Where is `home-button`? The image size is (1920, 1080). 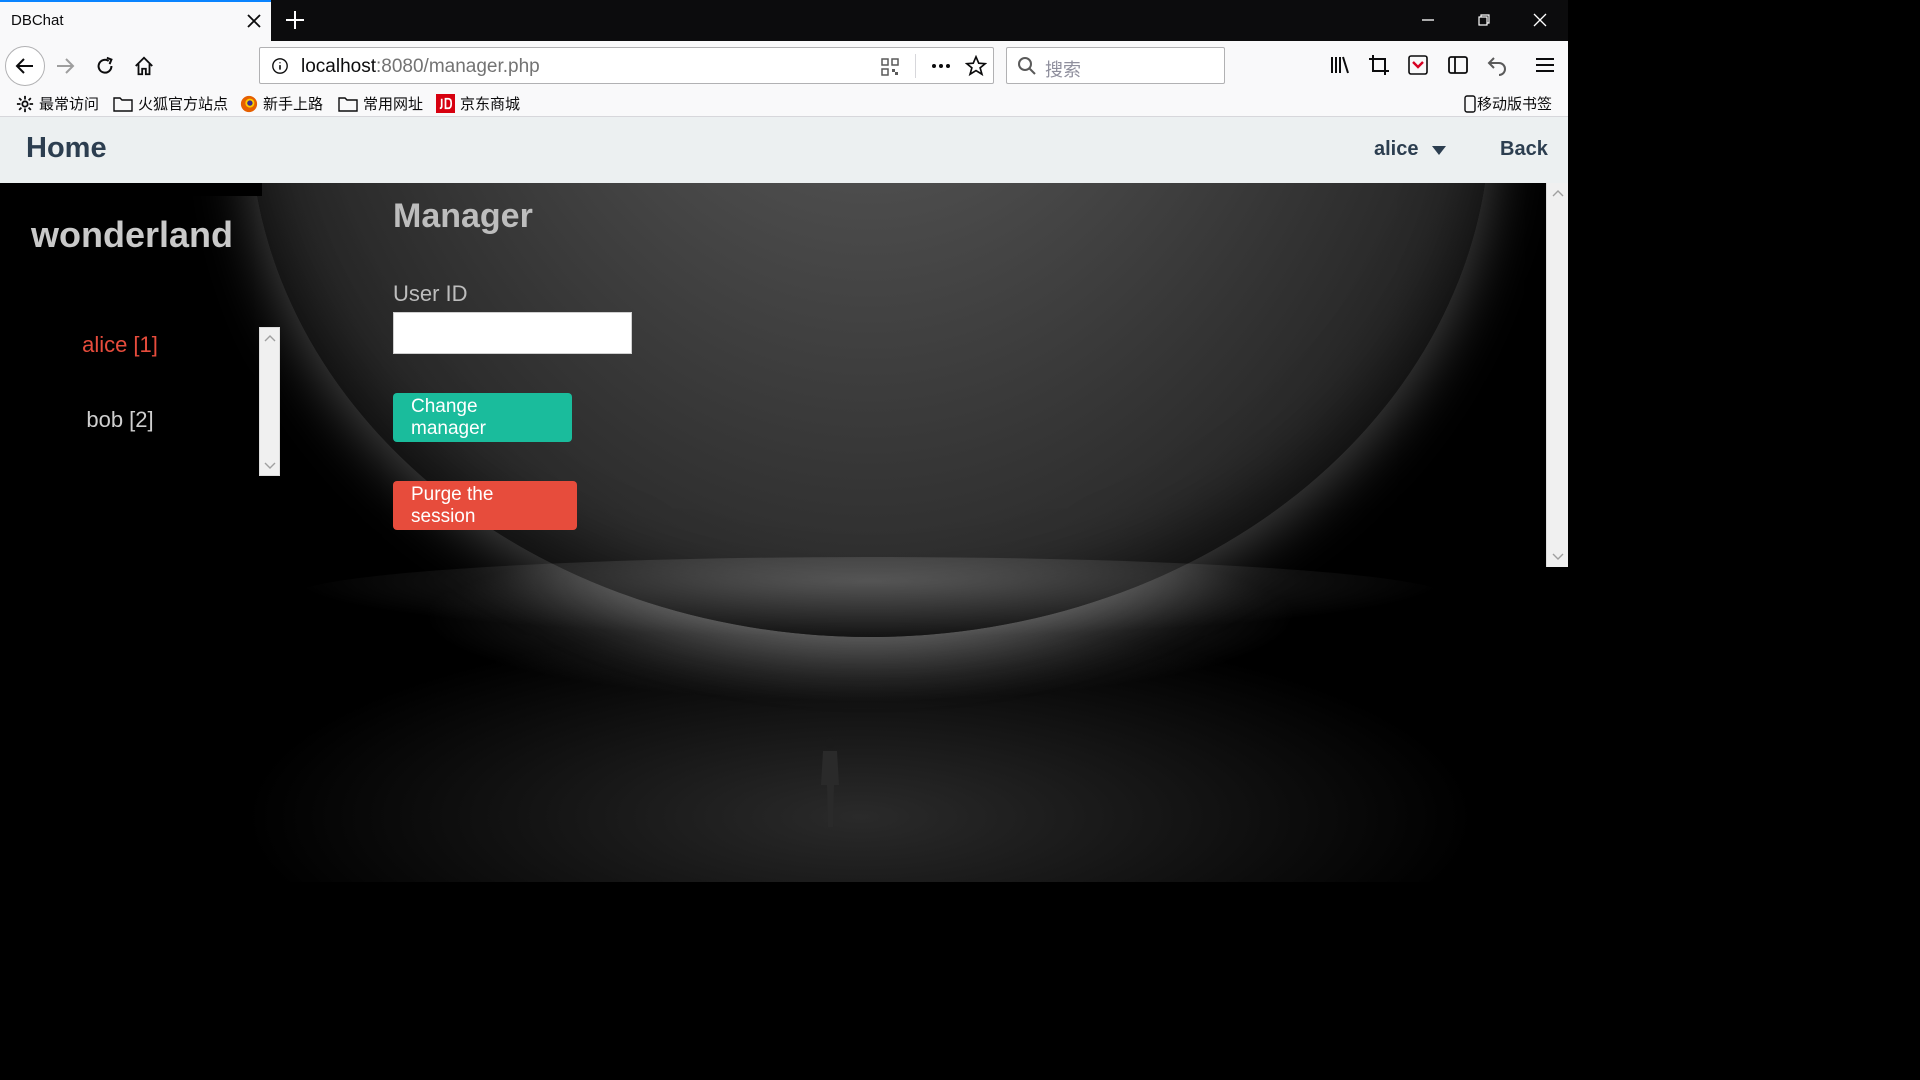
home-button is located at coordinates (144, 66).